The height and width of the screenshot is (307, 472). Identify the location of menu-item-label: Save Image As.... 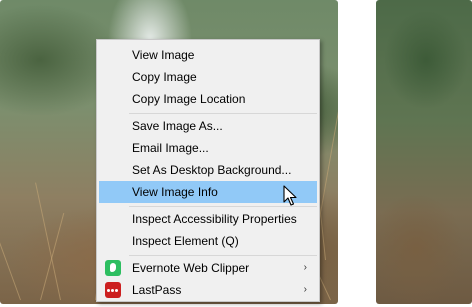
(177, 126).